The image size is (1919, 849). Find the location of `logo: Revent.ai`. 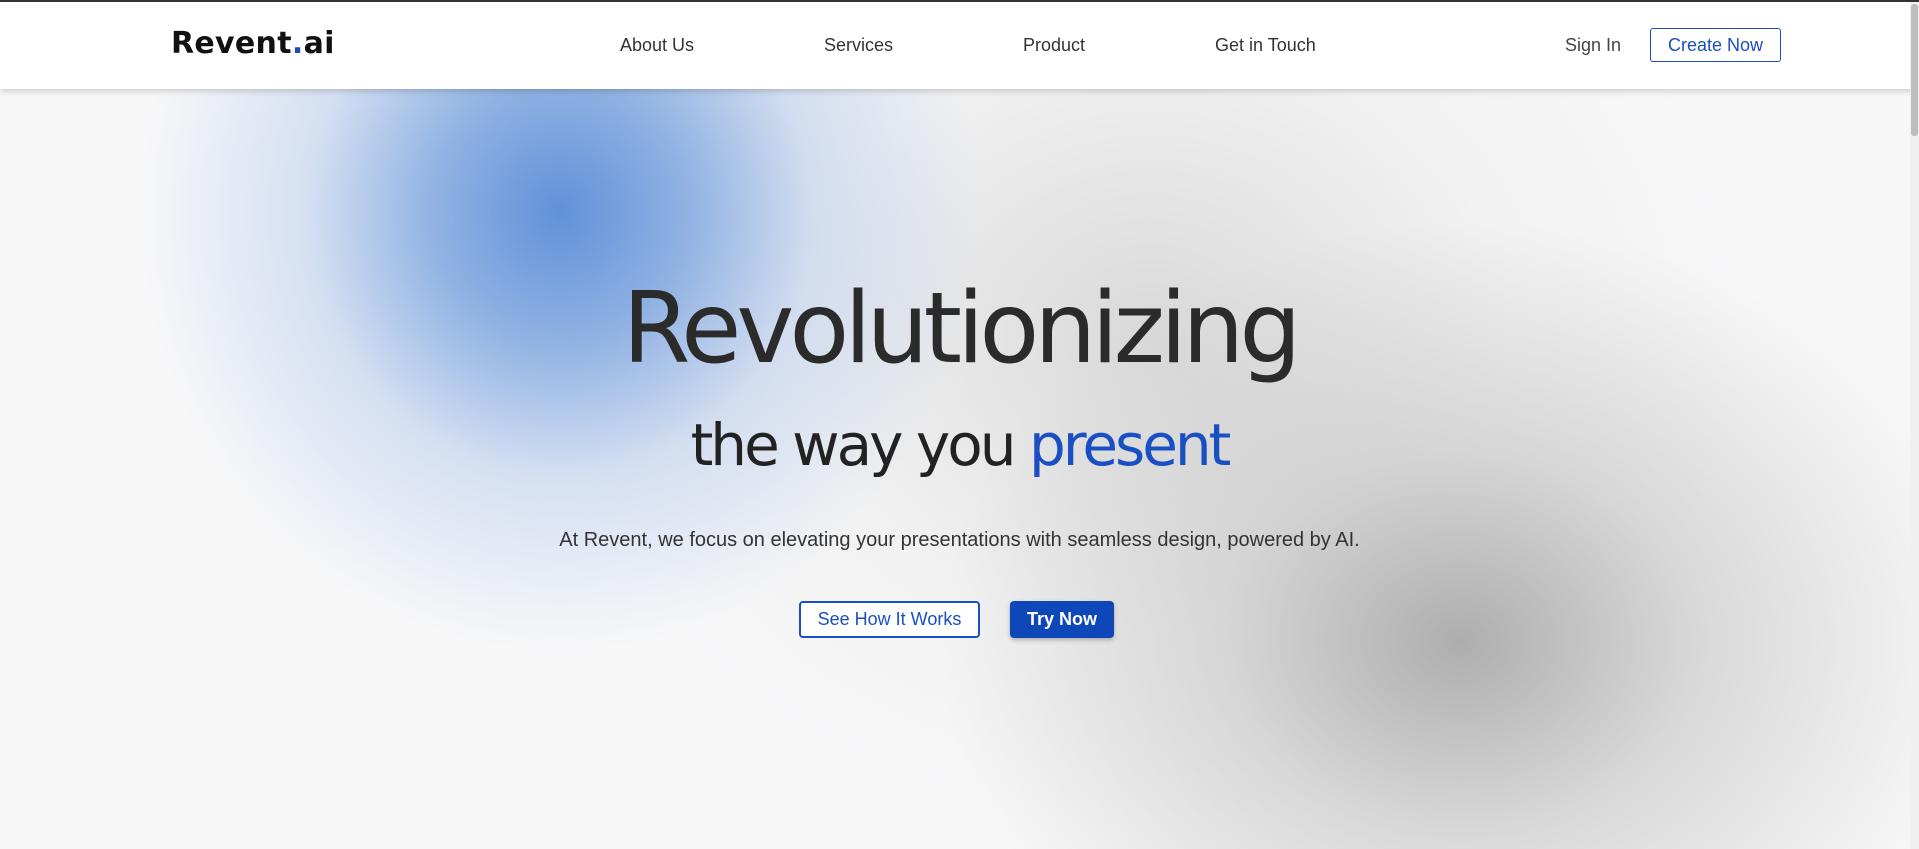

logo: Revent.ai is located at coordinates (253, 43).